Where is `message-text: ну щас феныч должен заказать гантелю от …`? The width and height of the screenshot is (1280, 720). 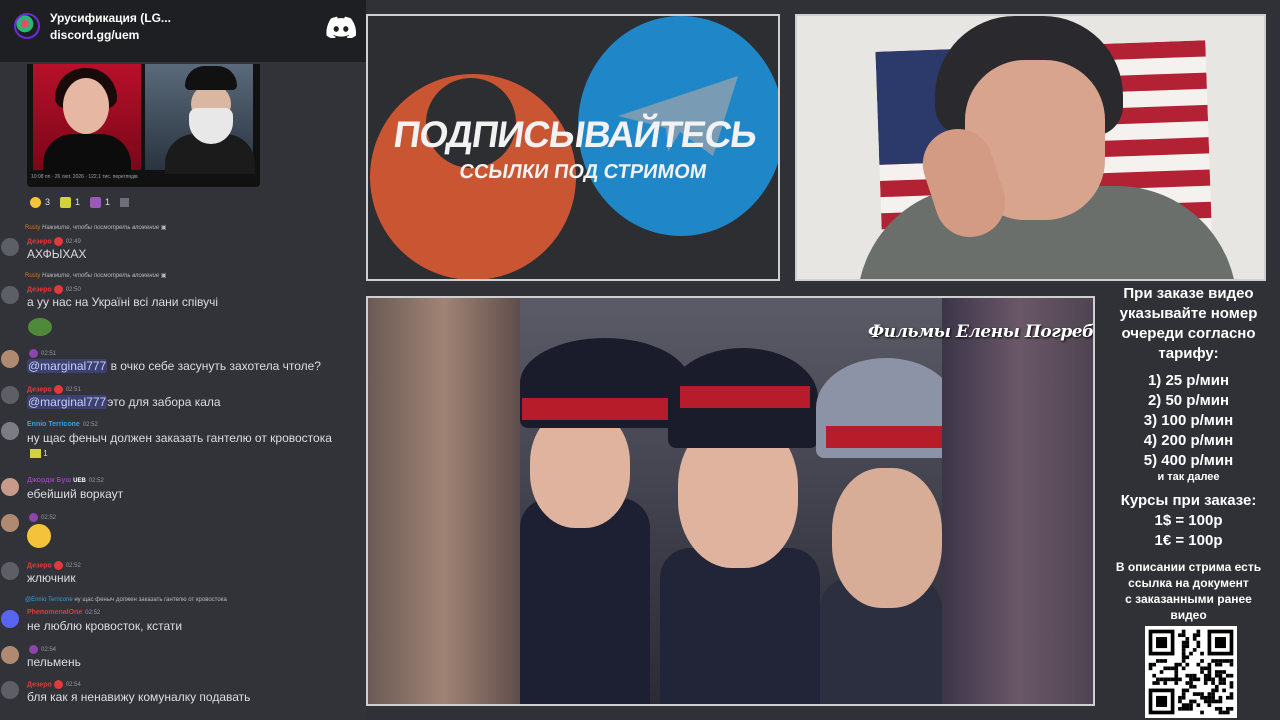 message-text: ну щас феныч должен заказать гантелю от … is located at coordinates (179, 438).